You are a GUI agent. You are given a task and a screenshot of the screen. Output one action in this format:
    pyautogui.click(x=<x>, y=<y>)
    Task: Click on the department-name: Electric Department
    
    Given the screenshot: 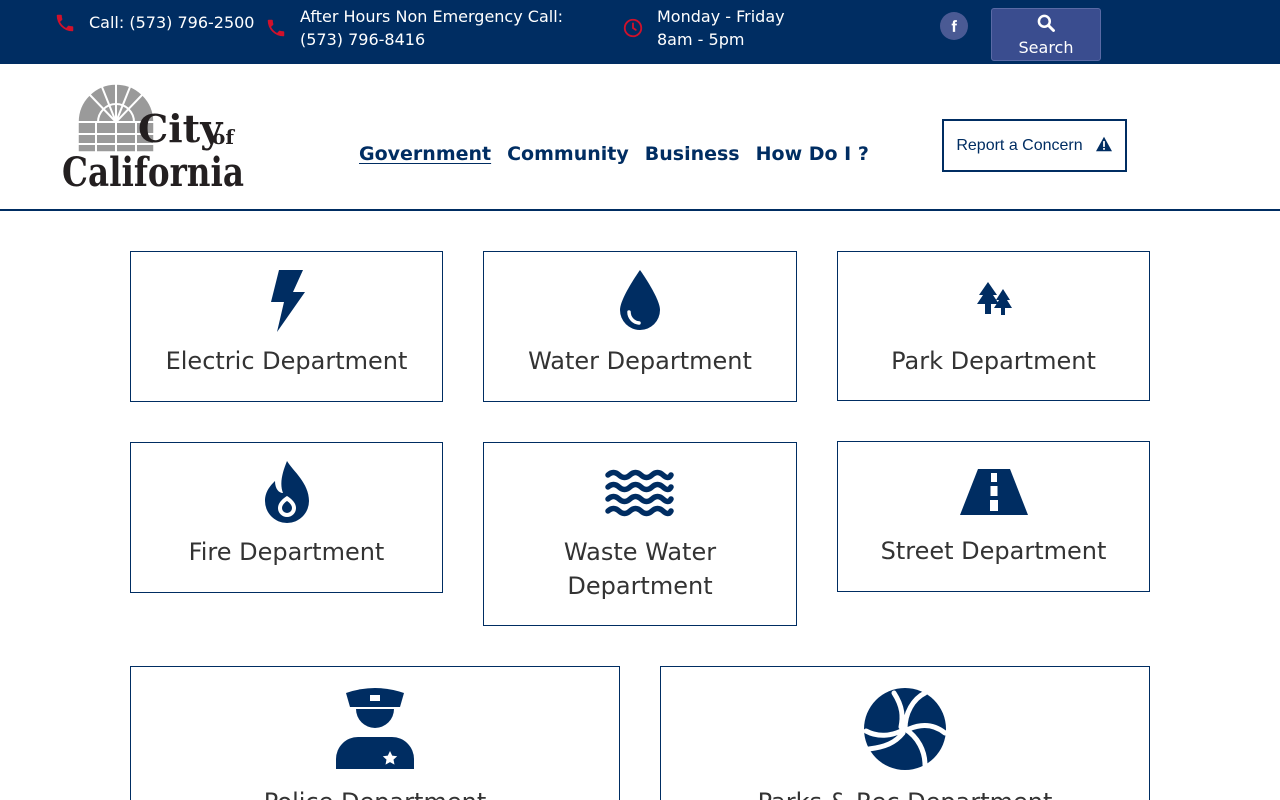 What is the action you would take?
    pyautogui.click(x=286, y=361)
    